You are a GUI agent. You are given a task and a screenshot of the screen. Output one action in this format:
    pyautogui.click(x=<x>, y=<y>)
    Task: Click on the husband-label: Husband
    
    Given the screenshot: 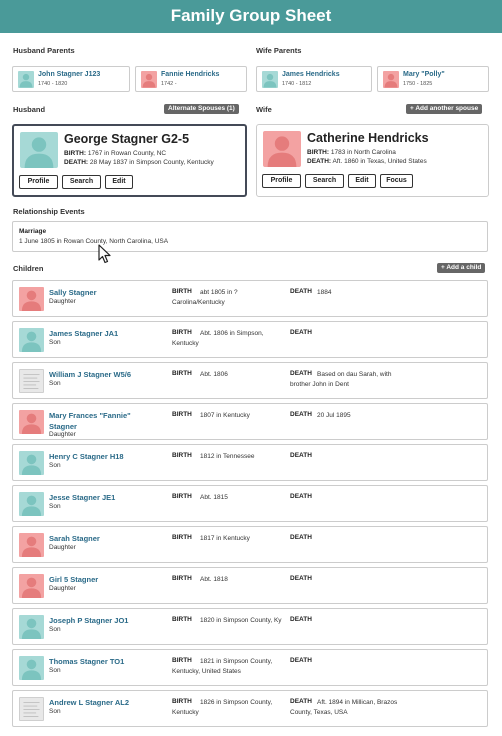 What is the action you would take?
    pyautogui.click(x=29, y=109)
    